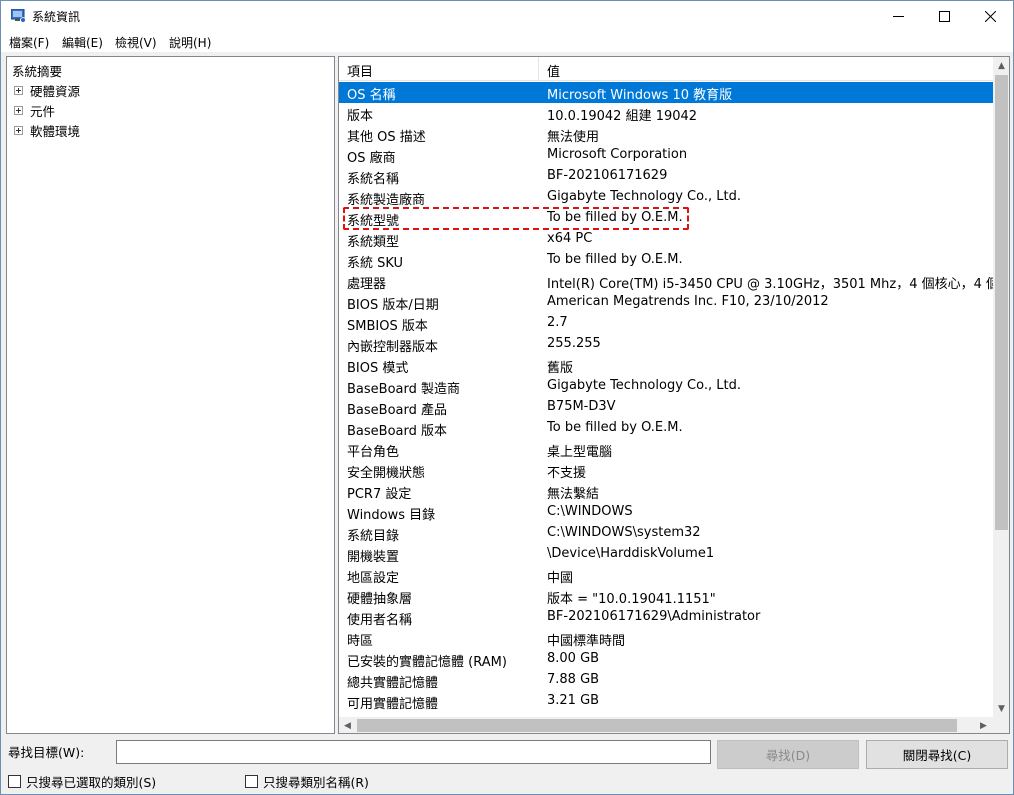  Describe the element at coordinates (944, 16) in the screenshot. I see `maximize-button` at that location.